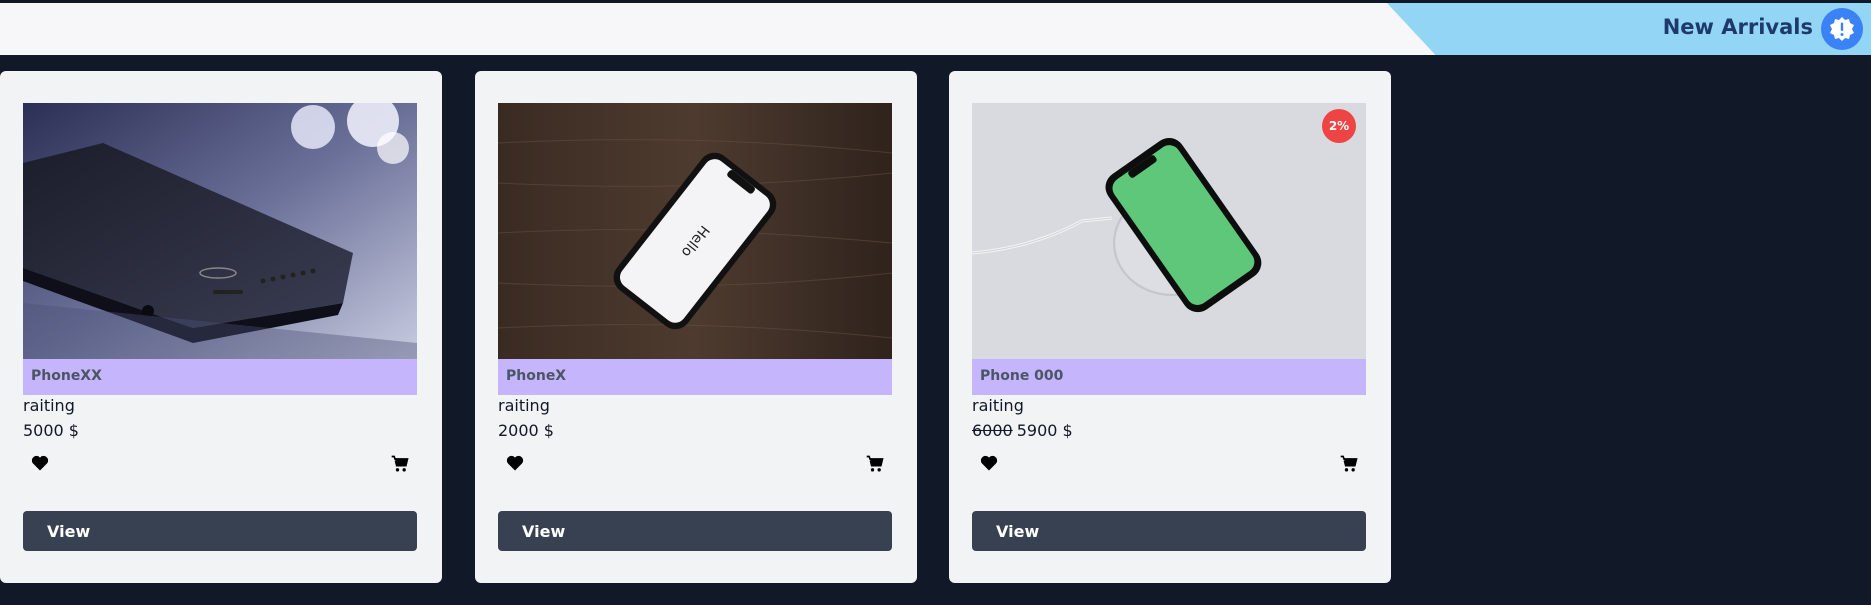  What do you see at coordinates (1737, 27) in the screenshot?
I see `banner-title: New Arrivals` at bounding box center [1737, 27].